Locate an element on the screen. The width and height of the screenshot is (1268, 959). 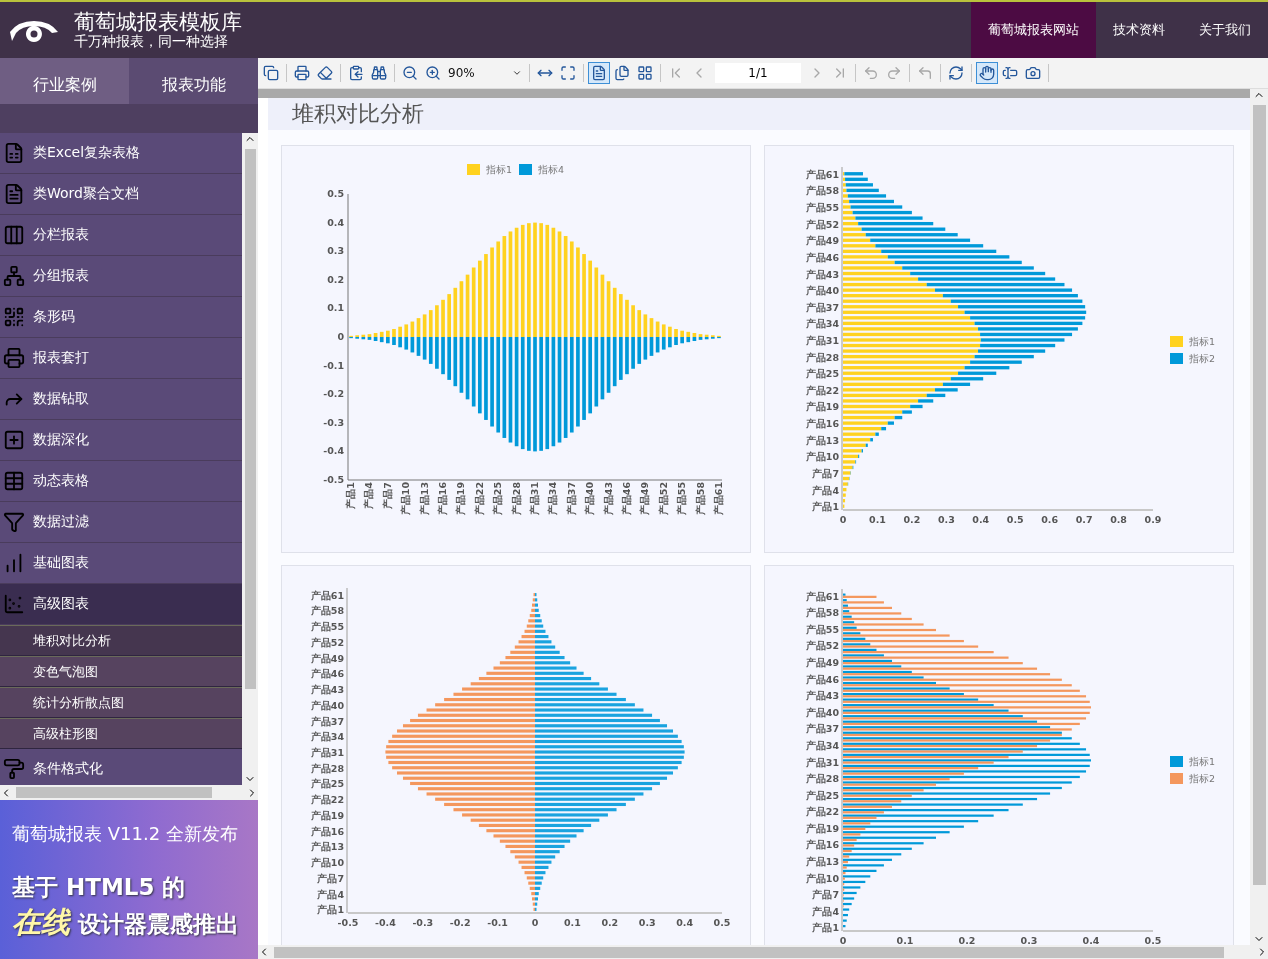
page-field: 1/1 is located at coordinates (758, 73).